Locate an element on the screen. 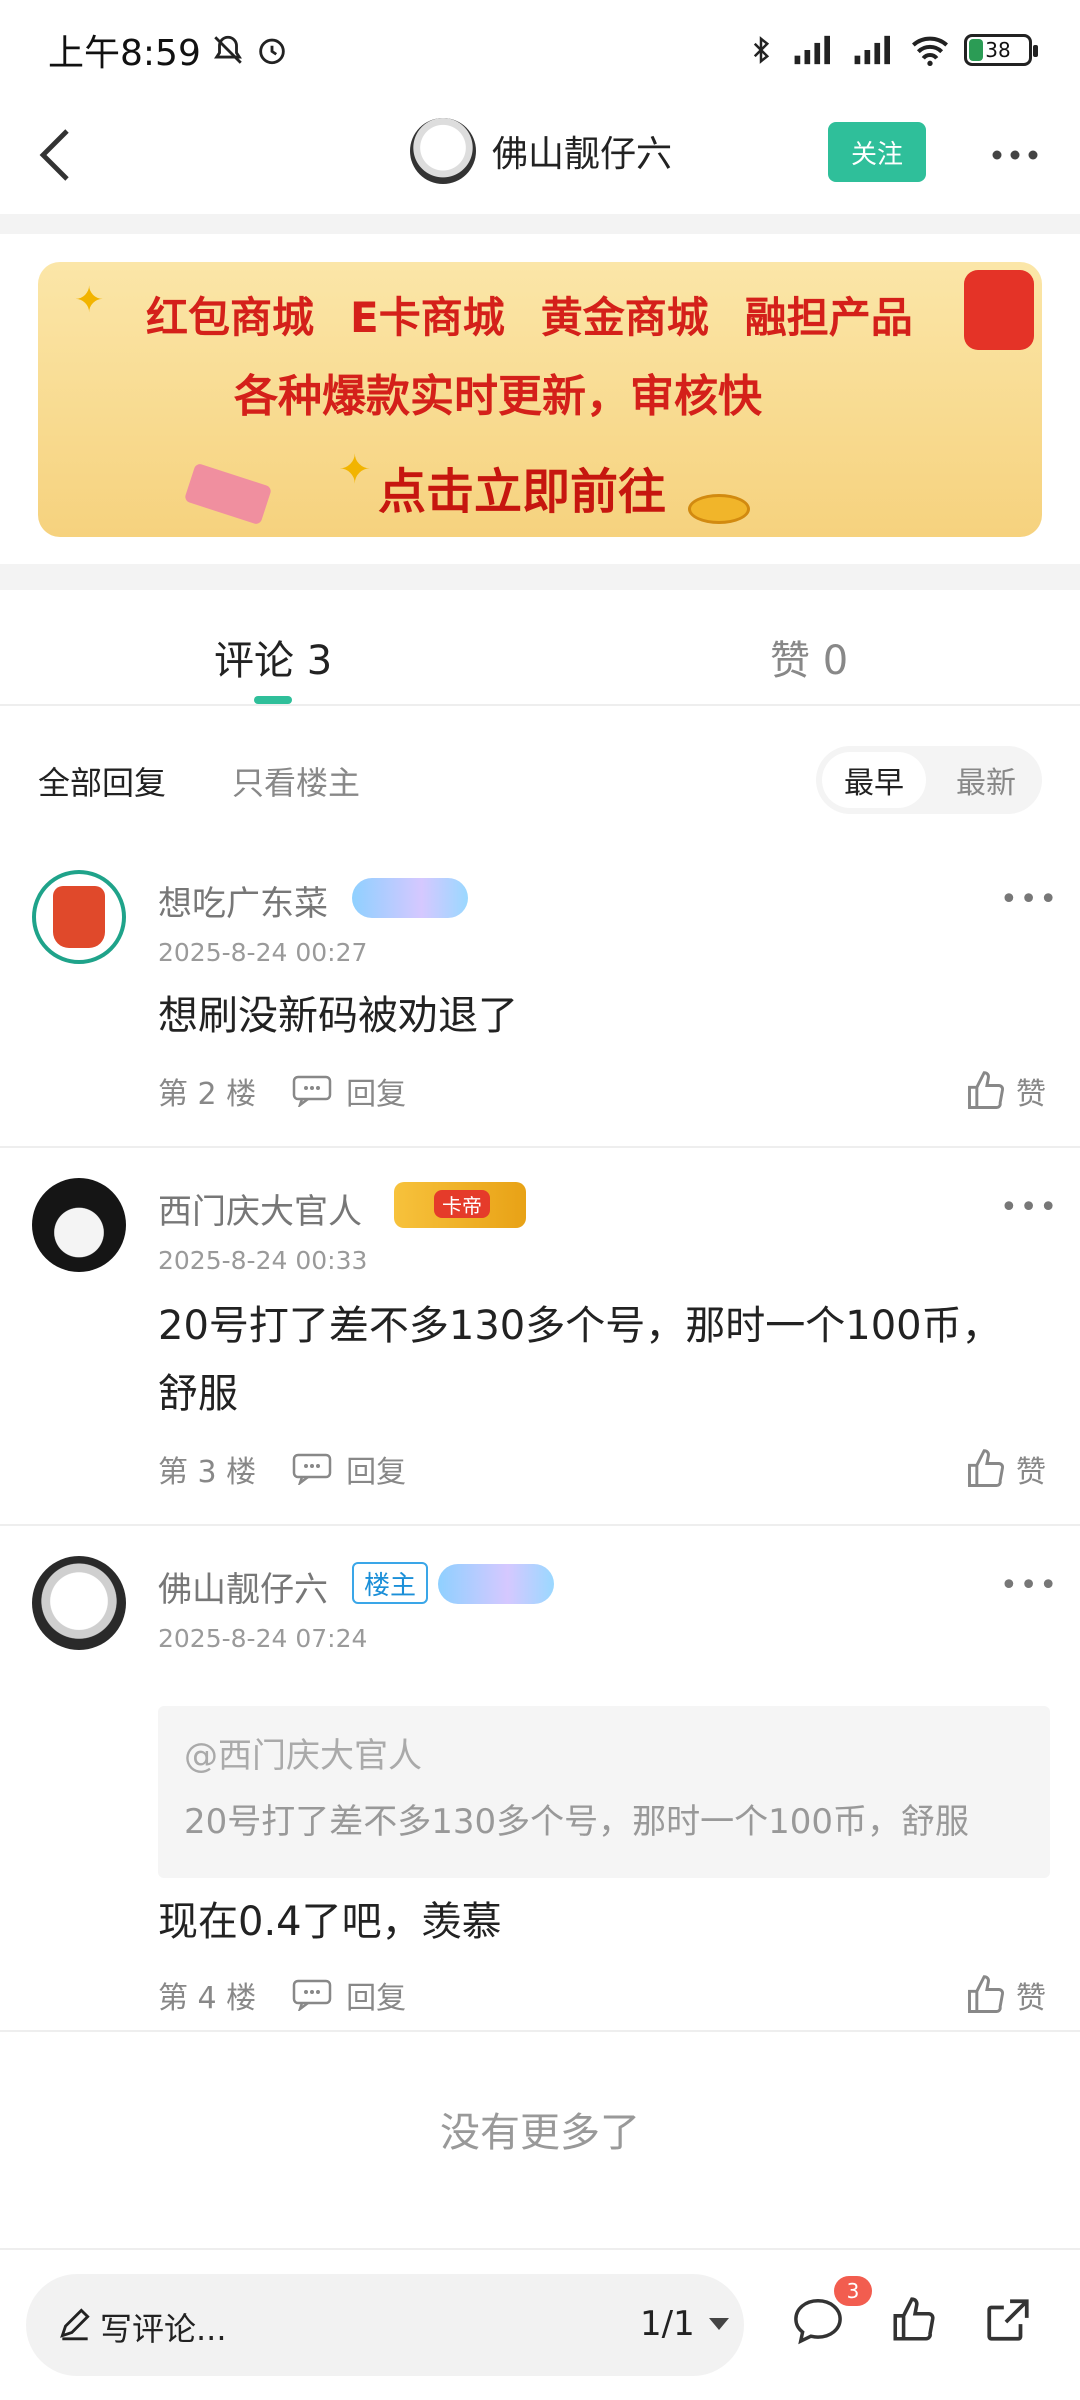 Image resolution: width=1080 pixels, height=2400 pixels. floor-number: 第 2 楼 is located at coordinates (207, 1094).